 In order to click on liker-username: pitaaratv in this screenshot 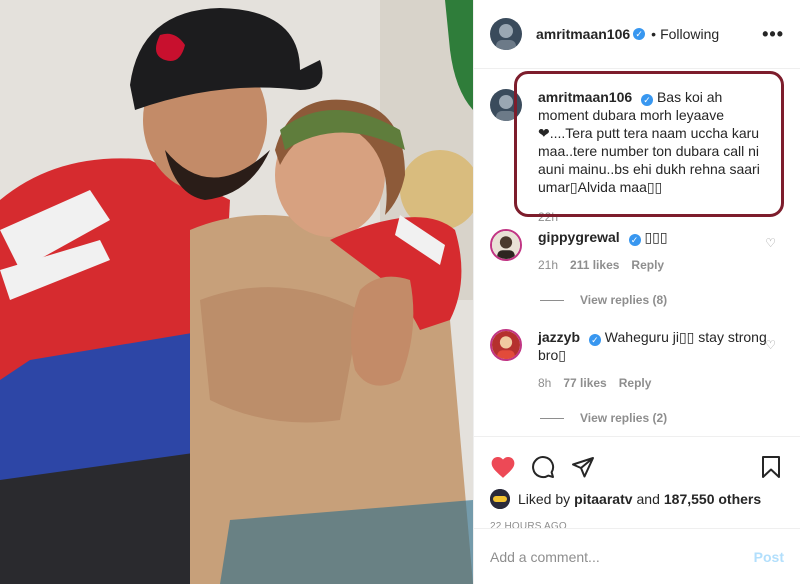, I will do `click(603, 499)`.